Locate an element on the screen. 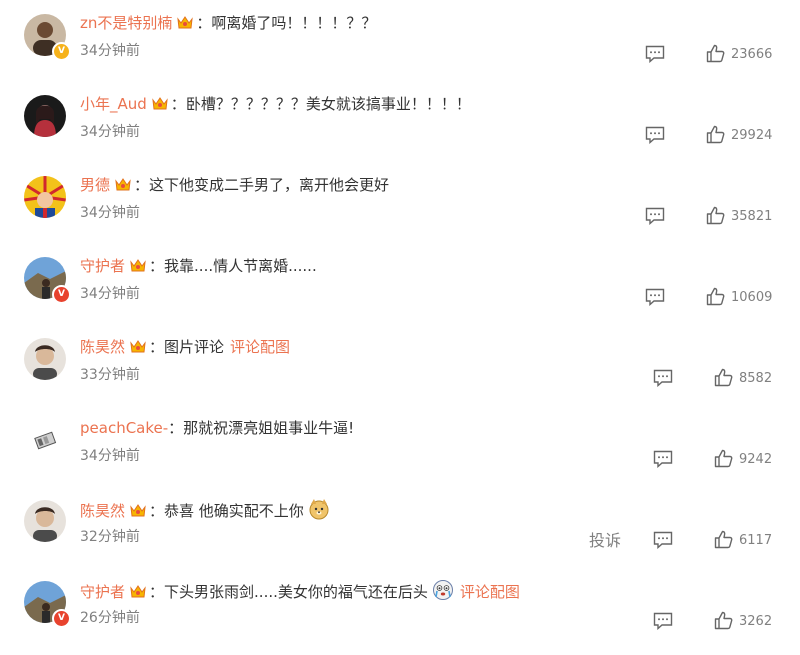 This screenshot has width=800, height=655. timestamp: 33分钟前 is located at coordinates (110, 375).